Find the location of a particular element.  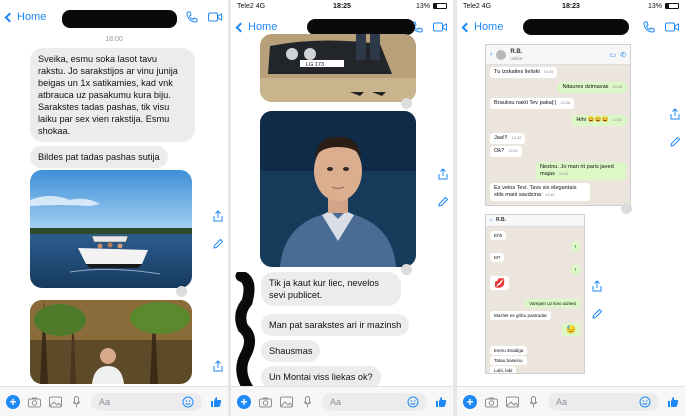

wa-message: Ok? 13:42 is located at coordinates (506, 151).